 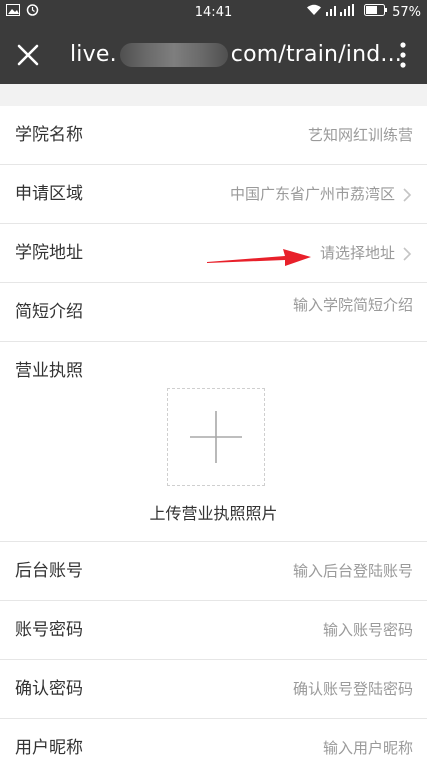 I want to click on status-right-icons: 57%, so click(x=363, y=13).